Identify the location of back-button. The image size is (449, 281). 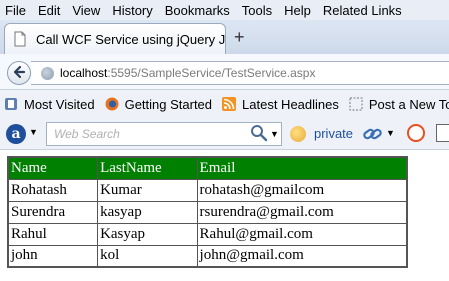
(19, 73).